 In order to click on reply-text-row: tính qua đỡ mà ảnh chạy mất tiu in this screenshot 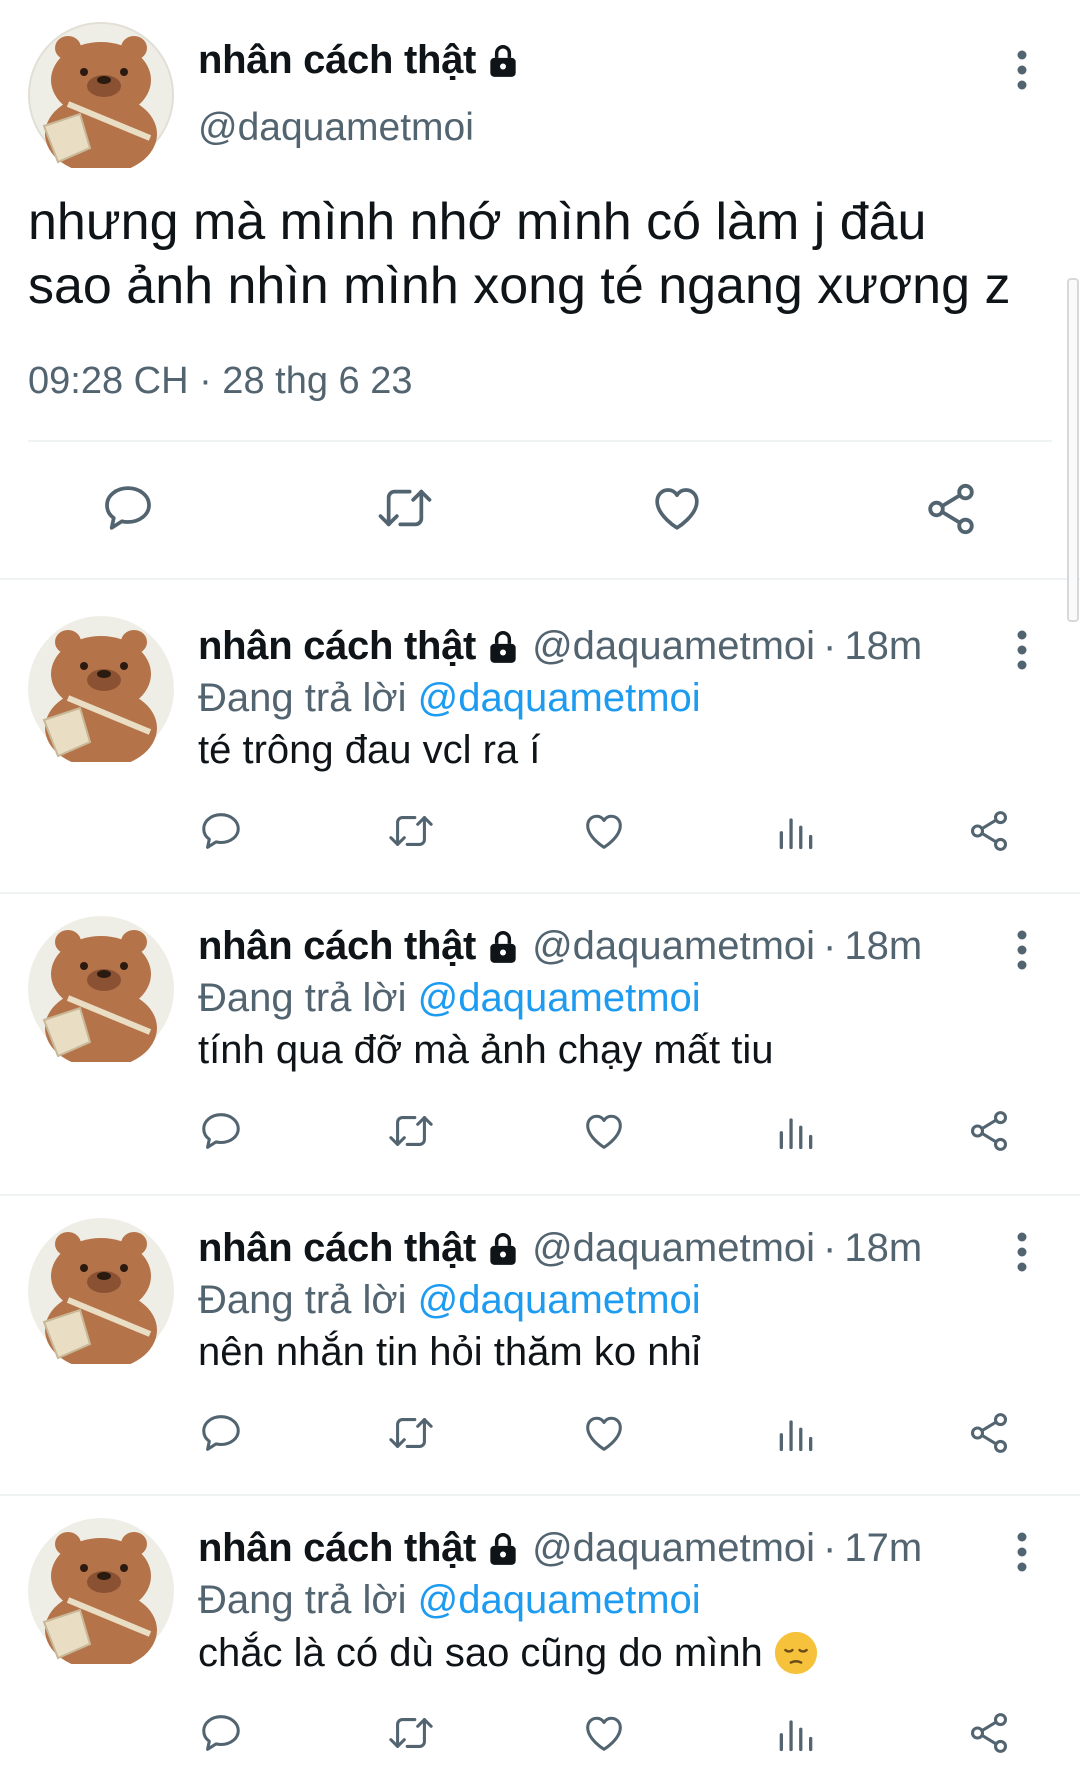, I will do `click(485, 1050)`.